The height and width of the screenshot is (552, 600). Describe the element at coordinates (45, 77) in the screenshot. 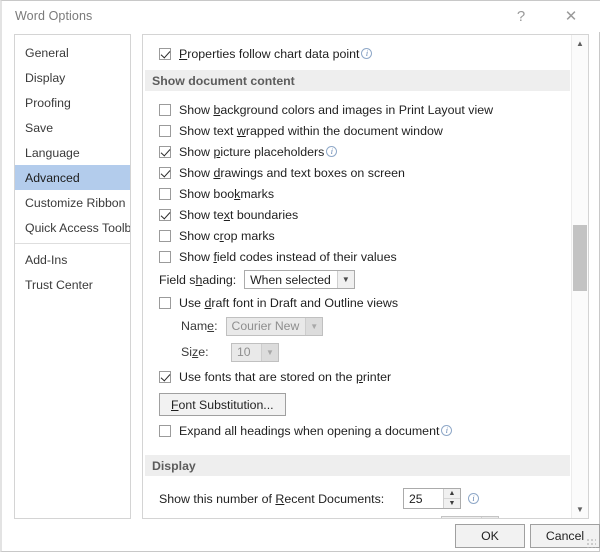

I see `sidebar-item-label: Display` at that location.